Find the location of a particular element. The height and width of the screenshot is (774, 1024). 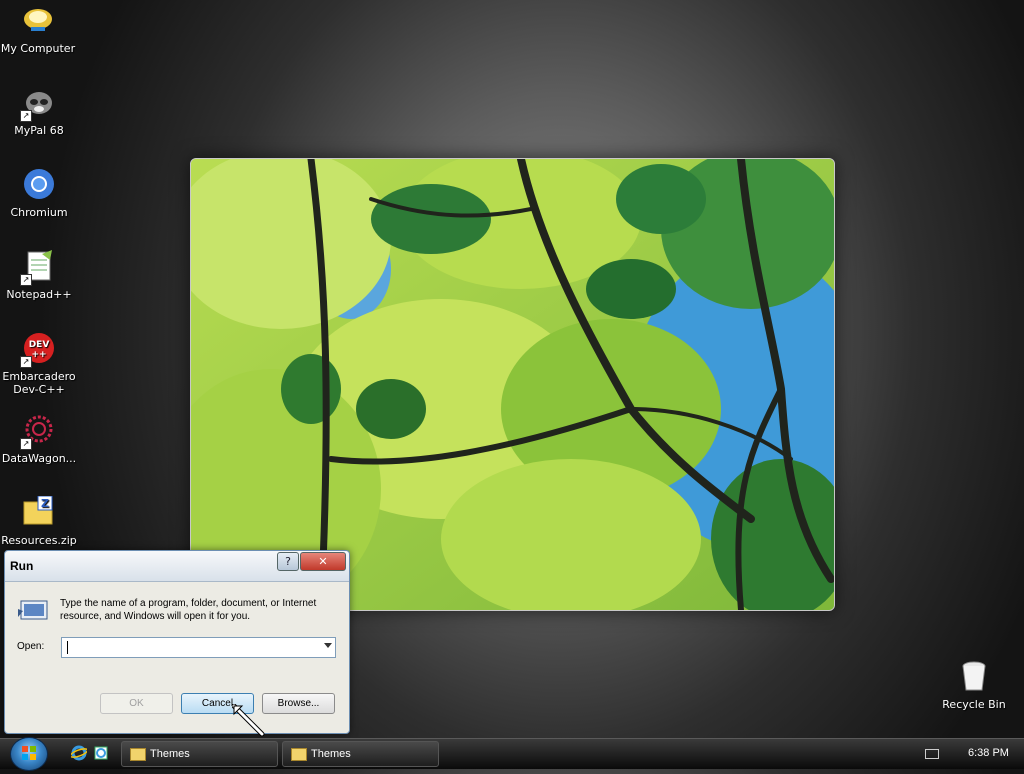

ok-button: OK is located at coordinates (136, 703).